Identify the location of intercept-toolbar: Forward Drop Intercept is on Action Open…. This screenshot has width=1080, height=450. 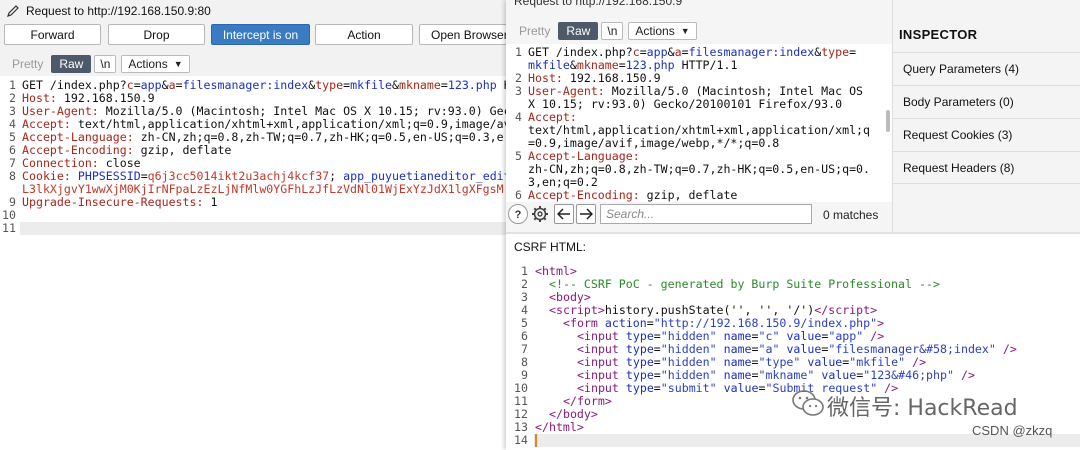
(253, 35).